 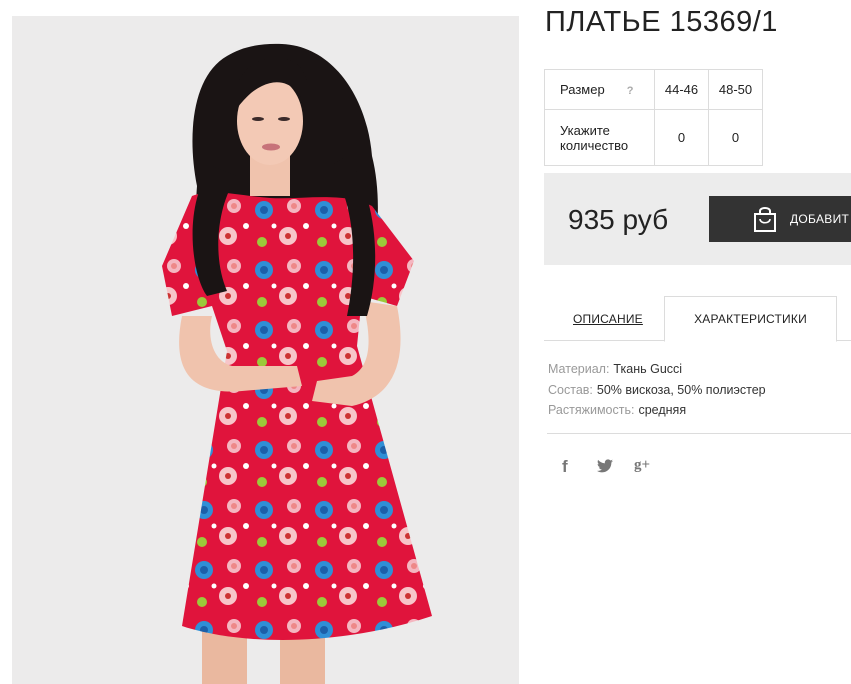 I want to click on quantity-label: Укажите количество, so click(x=599, y=137).